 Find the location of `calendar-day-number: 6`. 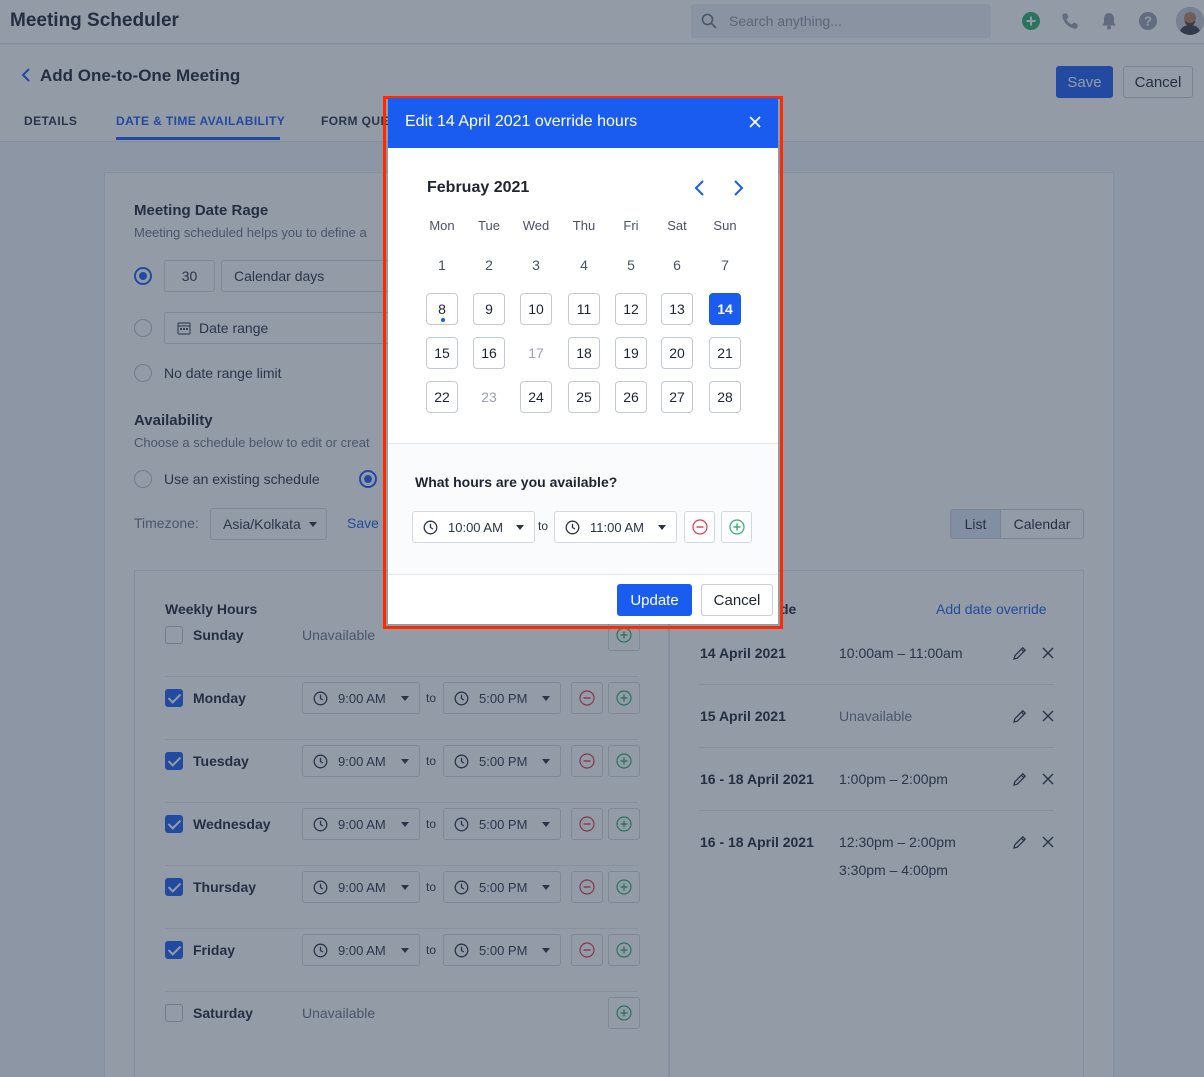

calendar-day-number: 6 is located at coordinates (677, 265).